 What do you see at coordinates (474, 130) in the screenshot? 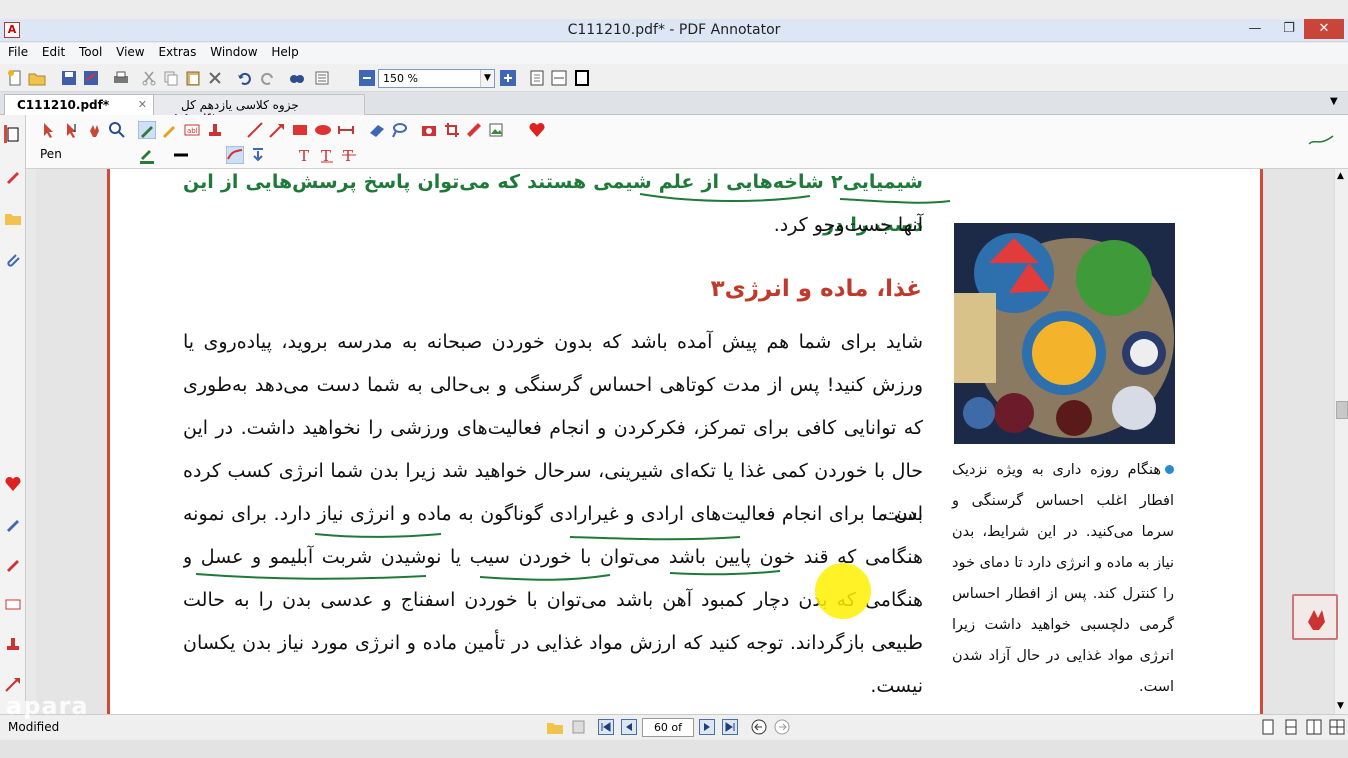
I see `ruler-icon` at bounding box center [474, 130].